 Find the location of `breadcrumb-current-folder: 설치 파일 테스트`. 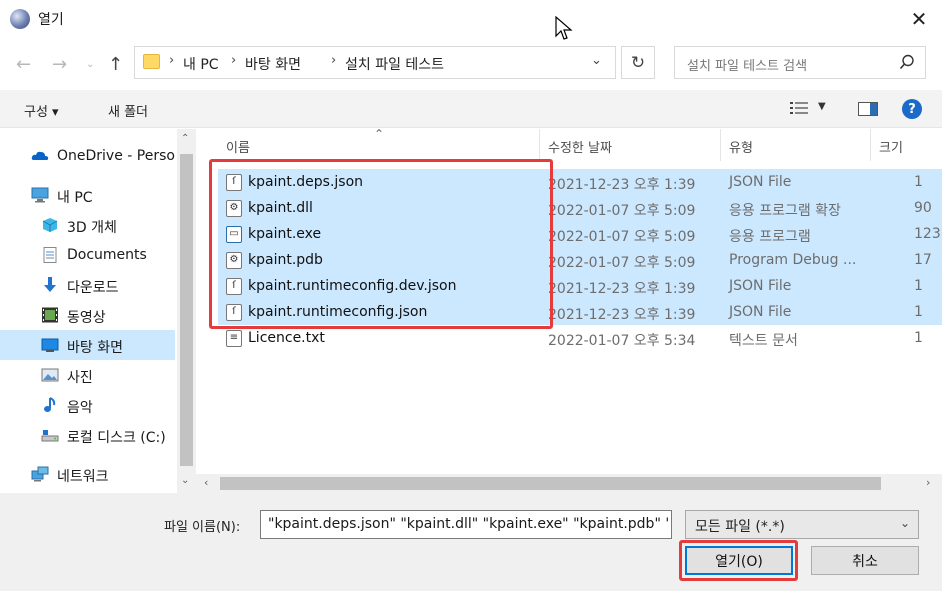

breadcrumb-current-folder: 설치 파일 테스트 is located at coordinates (394, 64).